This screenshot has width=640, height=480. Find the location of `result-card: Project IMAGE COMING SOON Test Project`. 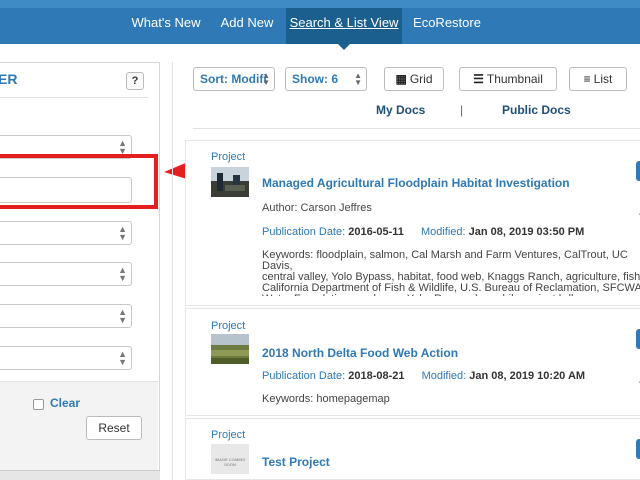

result-card: Project IMAGE COMING SOON Test Project is located at coordinates (412, 449).